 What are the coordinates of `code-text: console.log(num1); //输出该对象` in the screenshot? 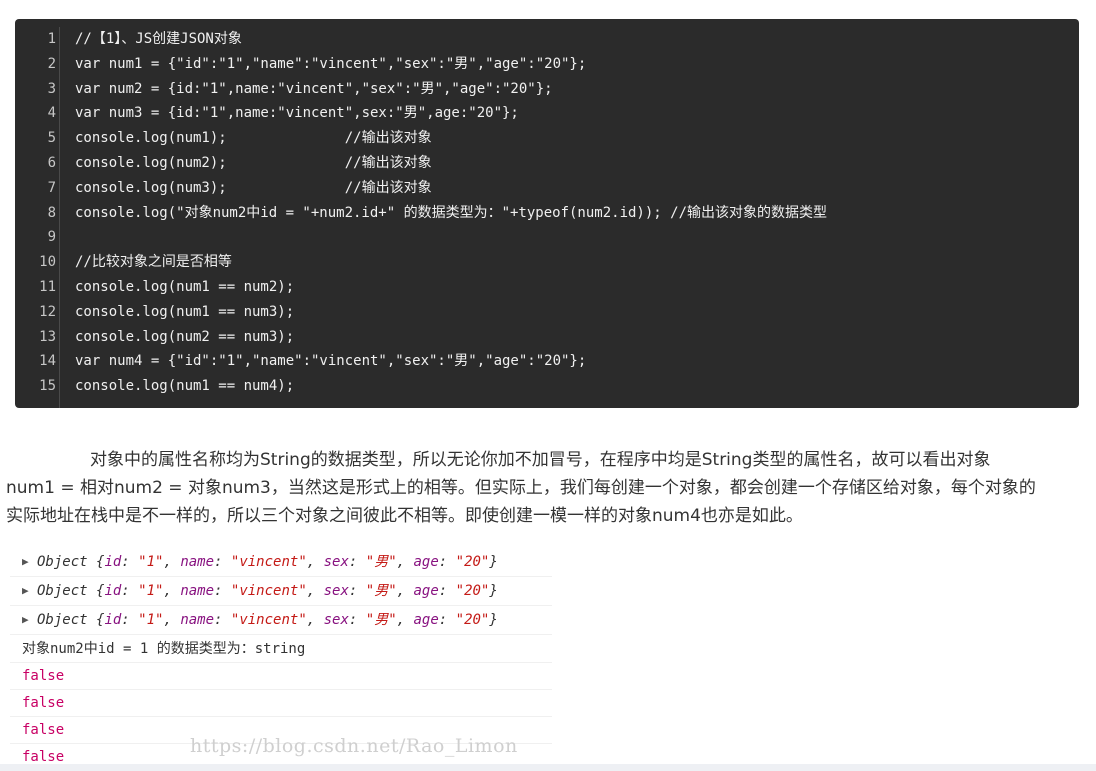 It's located at (253, 138).